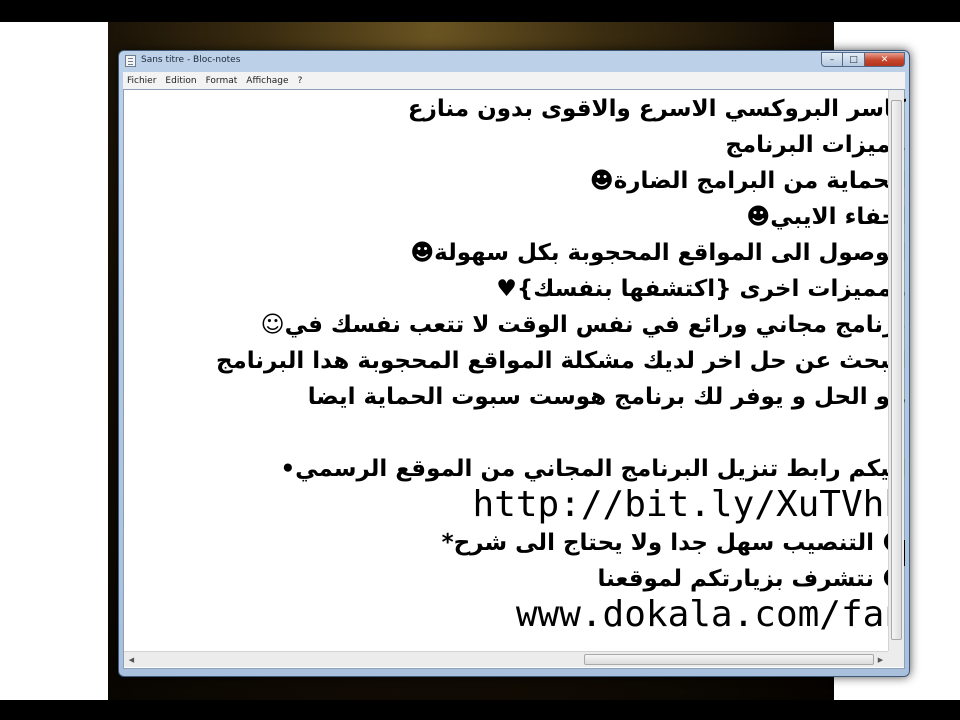 This screenshot has width=960, height=720. Describe the element at coordinates (267, 81) in the screenshot. I see `menu-affichage: Affichage` at that location.